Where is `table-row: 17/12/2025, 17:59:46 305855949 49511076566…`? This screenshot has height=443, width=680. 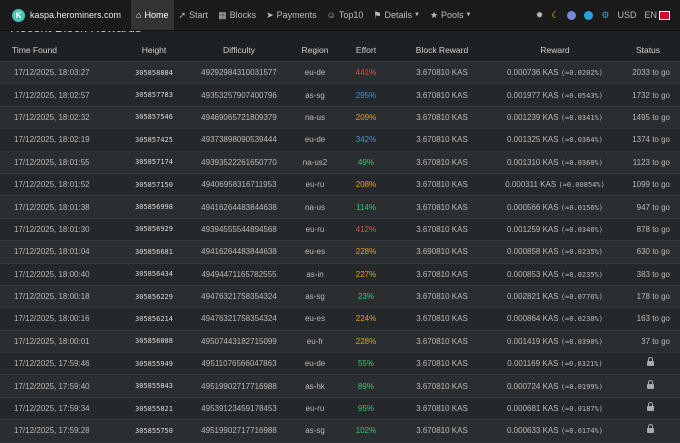
table-row: 17/12/2025, 17:59:46 305855949 49511076566… is located at coordinates (340, 364).